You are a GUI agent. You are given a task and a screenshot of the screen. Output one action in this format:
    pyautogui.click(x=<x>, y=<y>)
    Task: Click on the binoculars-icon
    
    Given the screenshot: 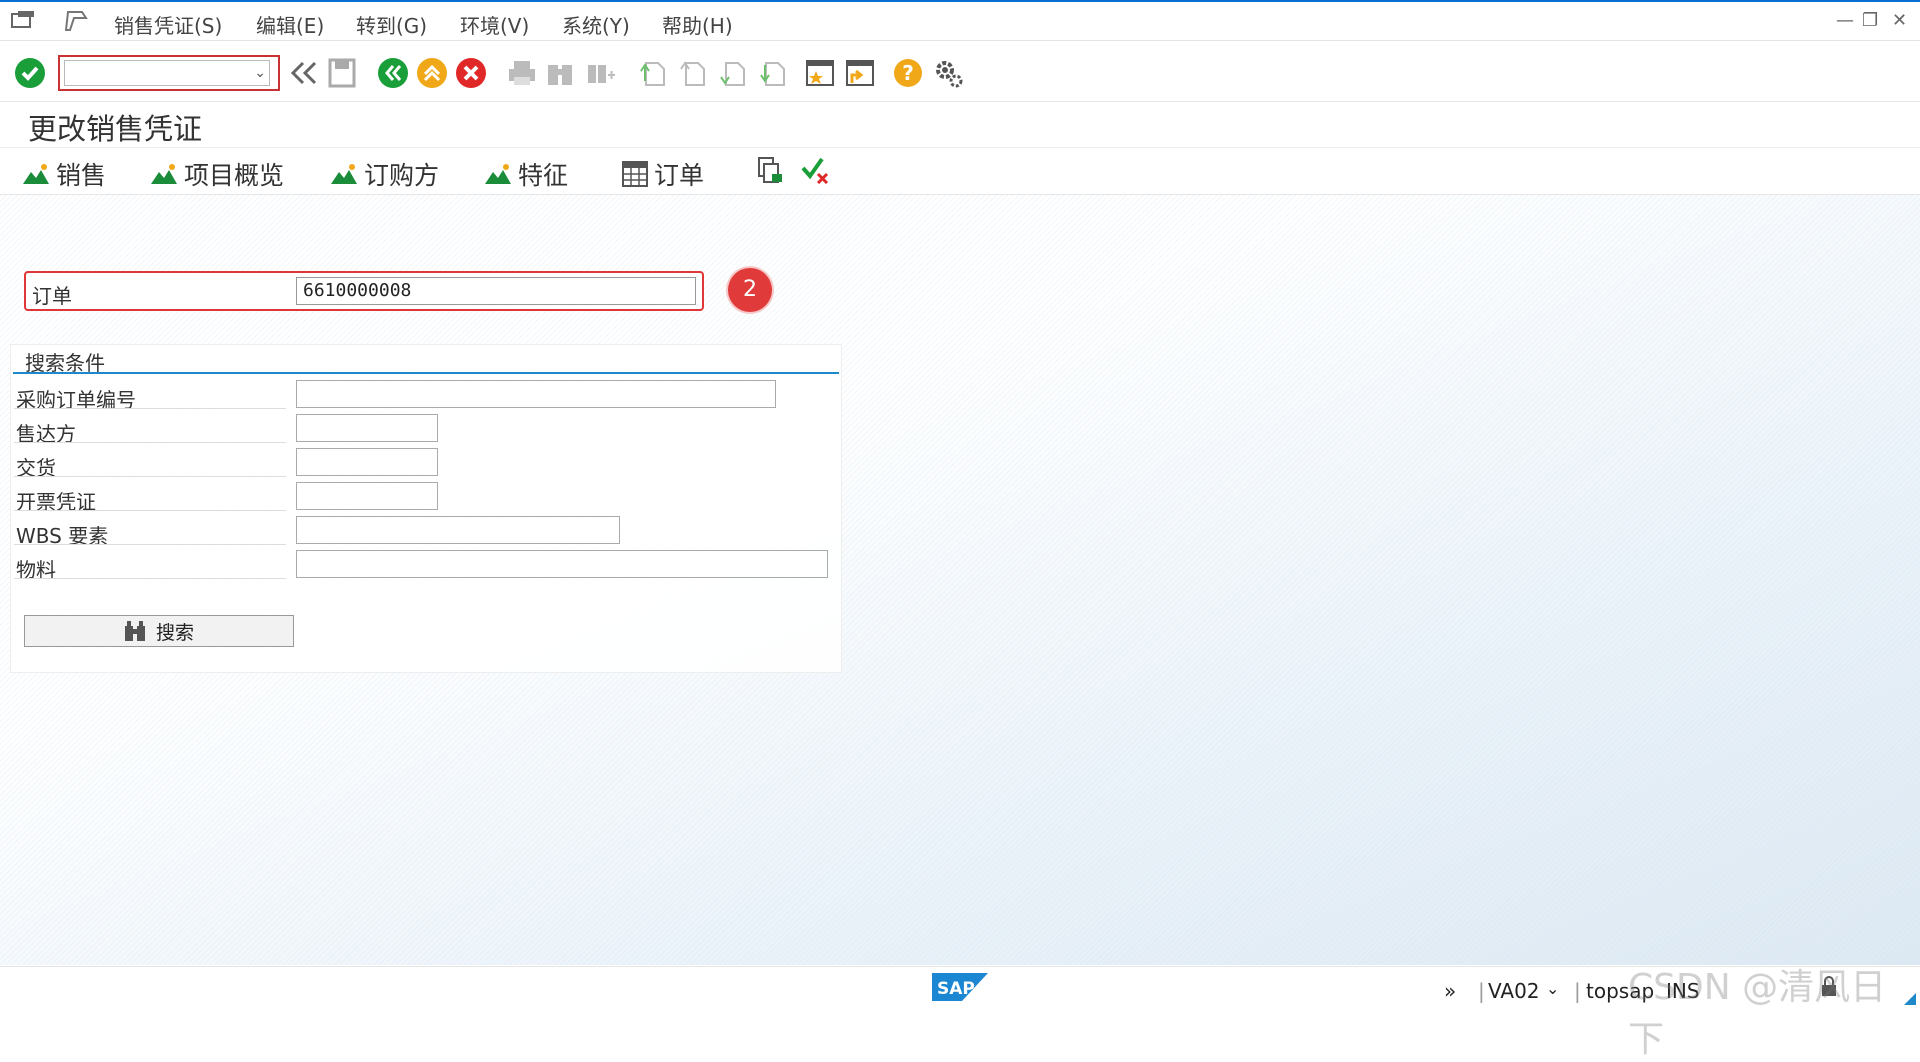 What is the action you would take?
    pyautogui.click(x=134, y=631)
    